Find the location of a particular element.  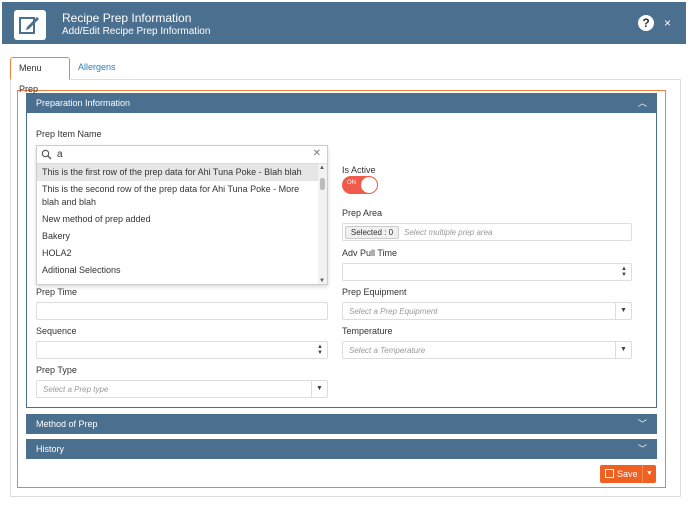

dropdown-search-input: a ✕ is located at coordinates (182, 155).